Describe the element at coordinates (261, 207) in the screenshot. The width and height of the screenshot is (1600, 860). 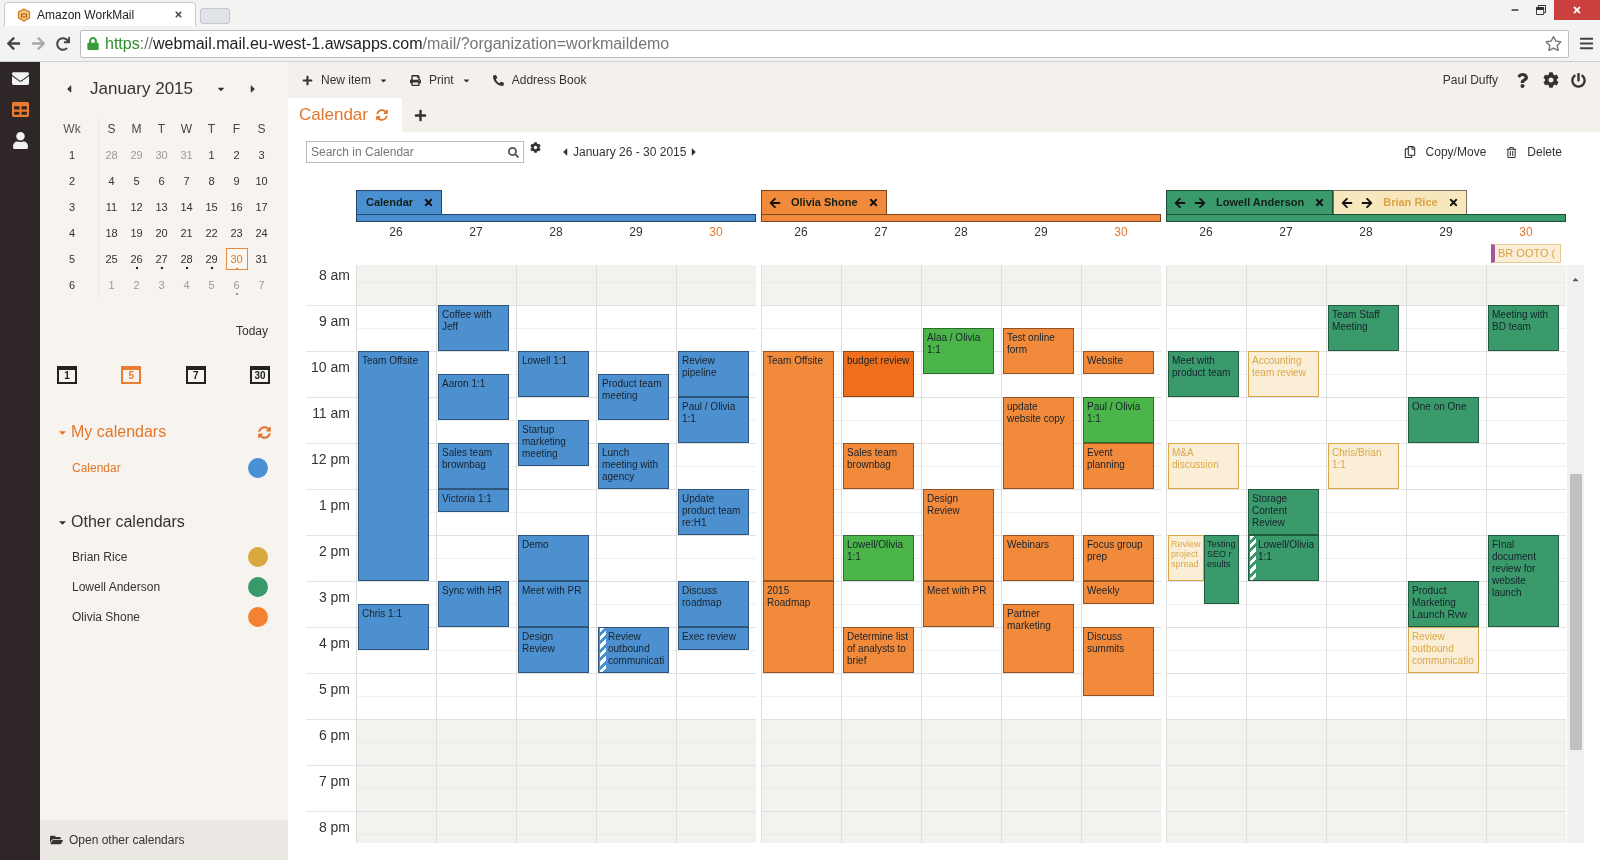
I see `calendar-day: 17` at that location.